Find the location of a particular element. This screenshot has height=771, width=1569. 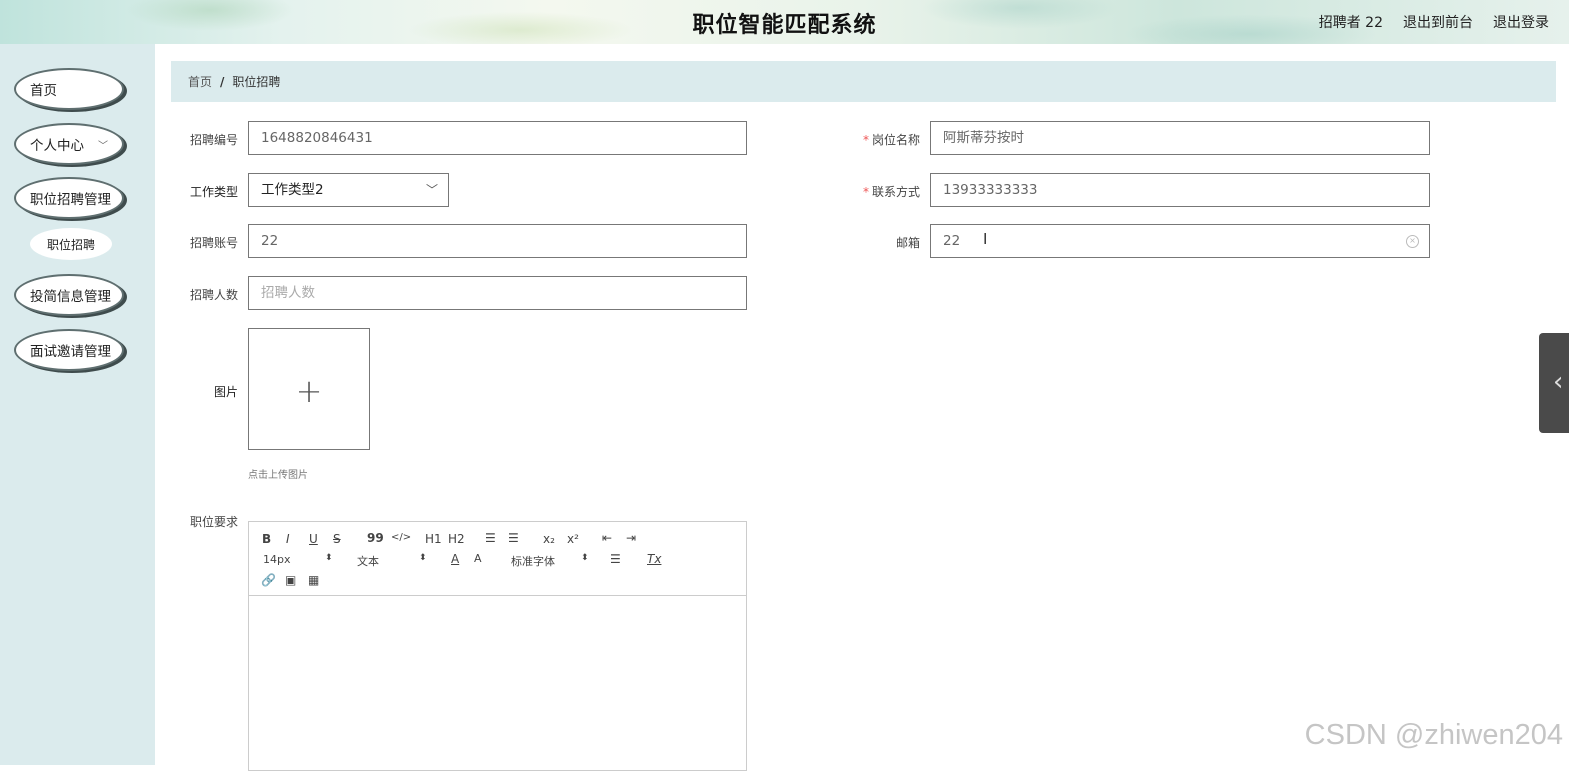

sidebar-item-label: 职位招聘管理 is located at coordinates (70, 200).